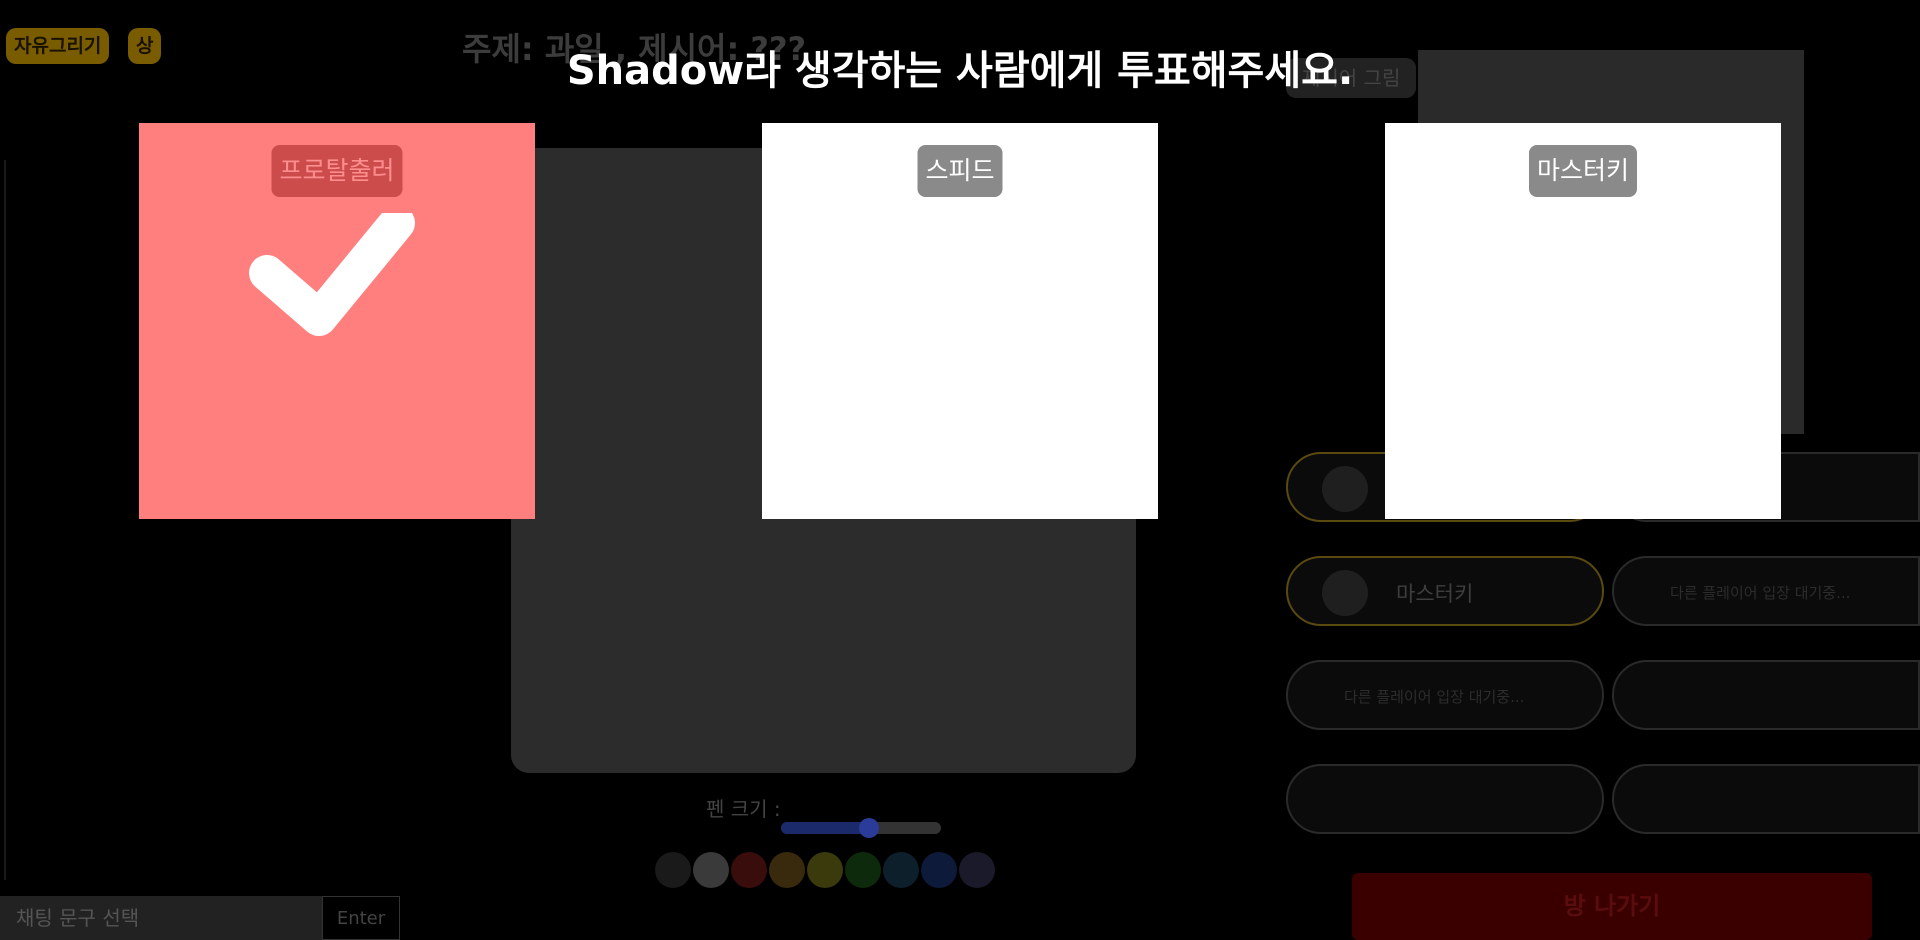 Image resolution: width=1920 pixels, height=940 pixels. Describe the element at coordinates (960, 321) in the screenshot. I see `vote-card-candidate-2: 스피드` at that location.